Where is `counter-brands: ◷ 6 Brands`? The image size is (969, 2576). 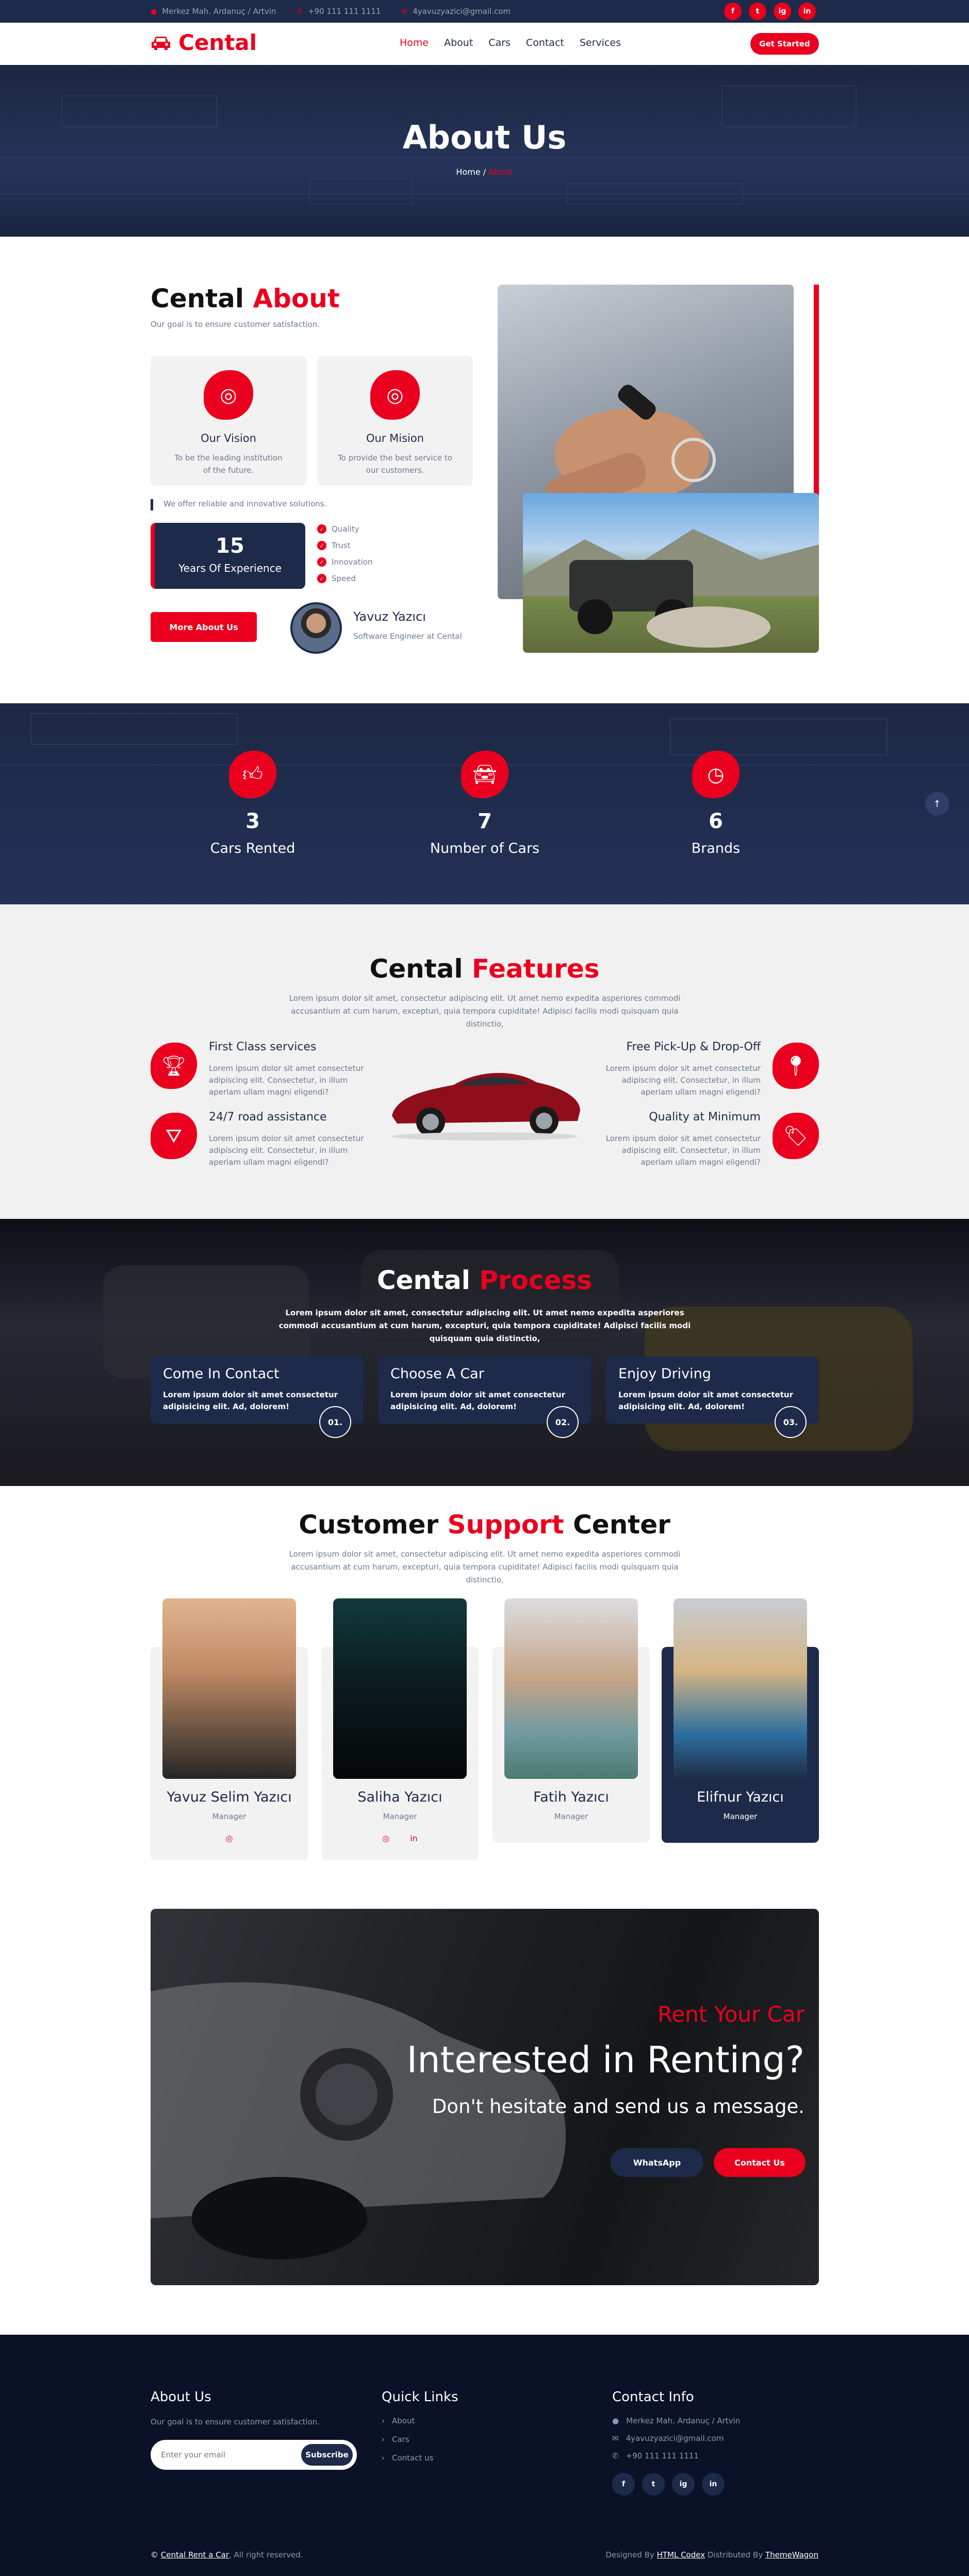 counter-brands: ◷ 6 Brands is located at coordinates (715, 804).